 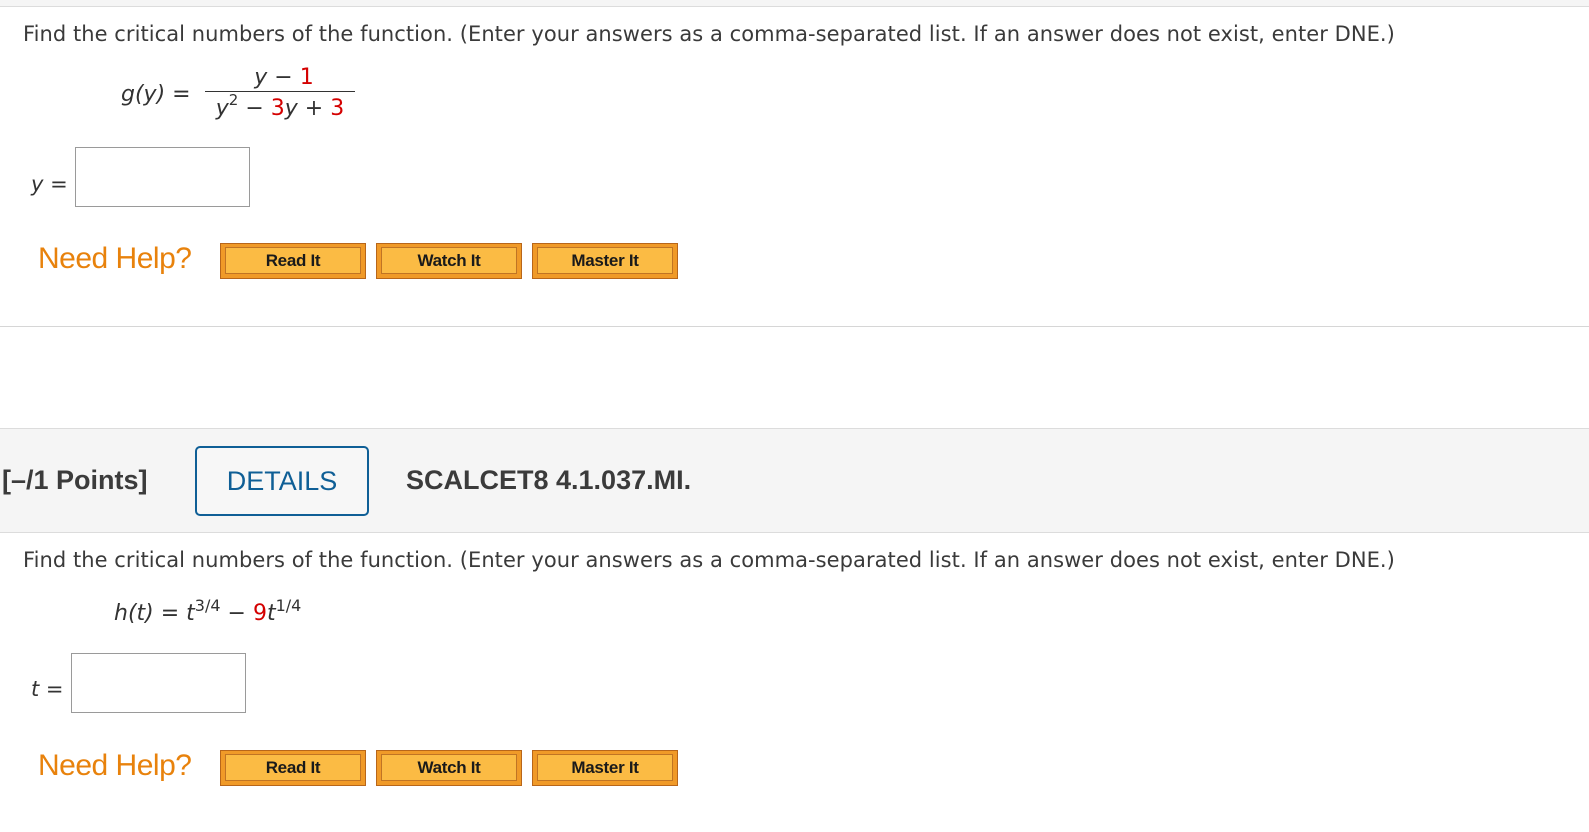 I want to click on read-it-button-2: Read It, so click(x=293, y=768).